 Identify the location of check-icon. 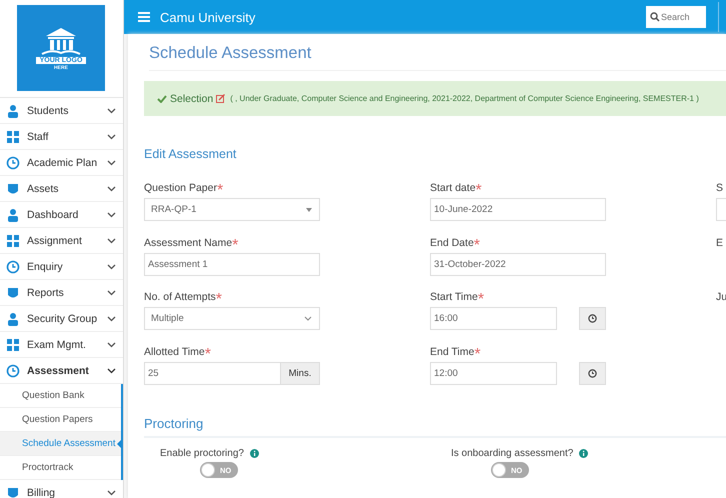
(162, 98).